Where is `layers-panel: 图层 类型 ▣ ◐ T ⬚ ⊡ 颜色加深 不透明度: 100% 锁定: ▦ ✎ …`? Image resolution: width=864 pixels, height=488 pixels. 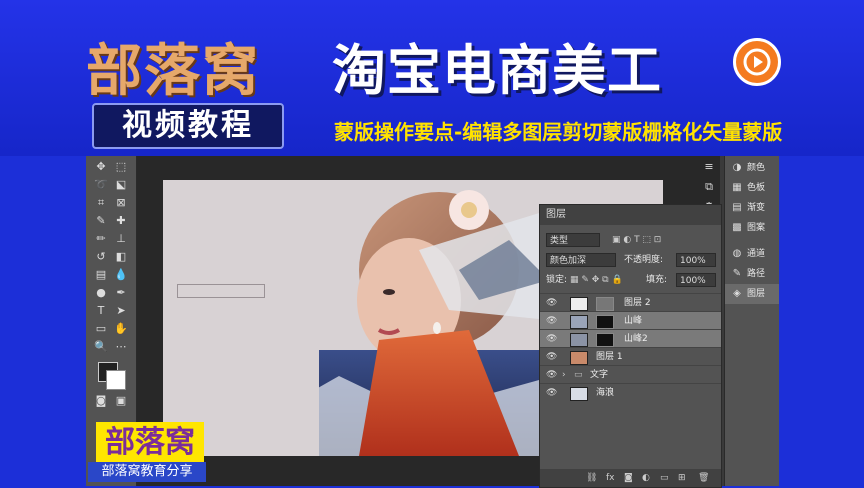 layers-panel: 图层 类型 ▣ ◐ T ⬚ ⊡ 颜色加深 不透明度: 100% 锁定: ▦ ✎ … is located at coordinates (630, 346).